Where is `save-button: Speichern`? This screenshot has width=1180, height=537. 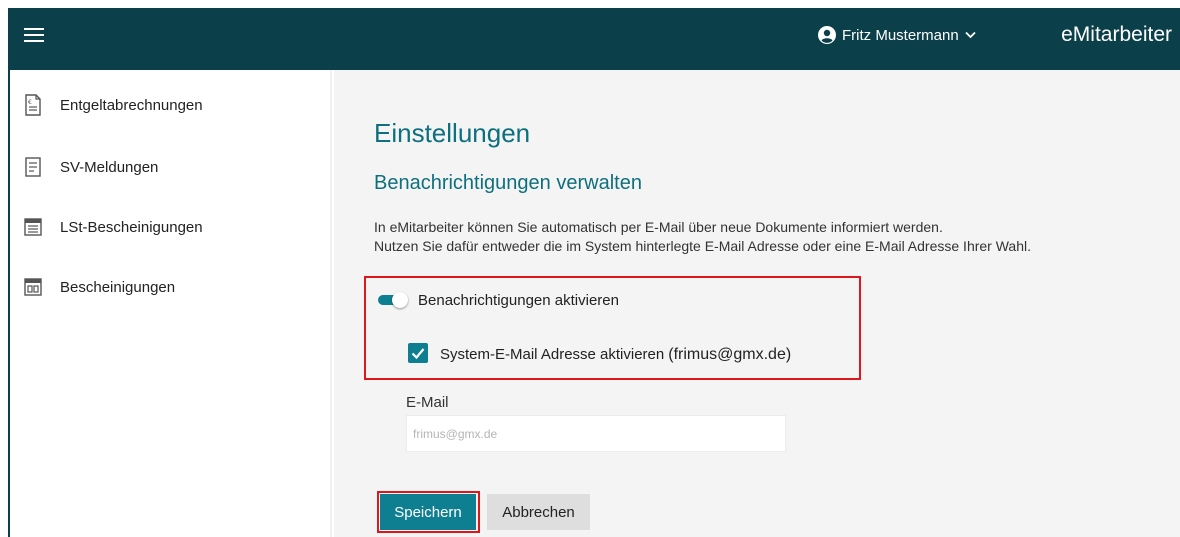
save-button: Speichern is located at coordinates (428, 512).